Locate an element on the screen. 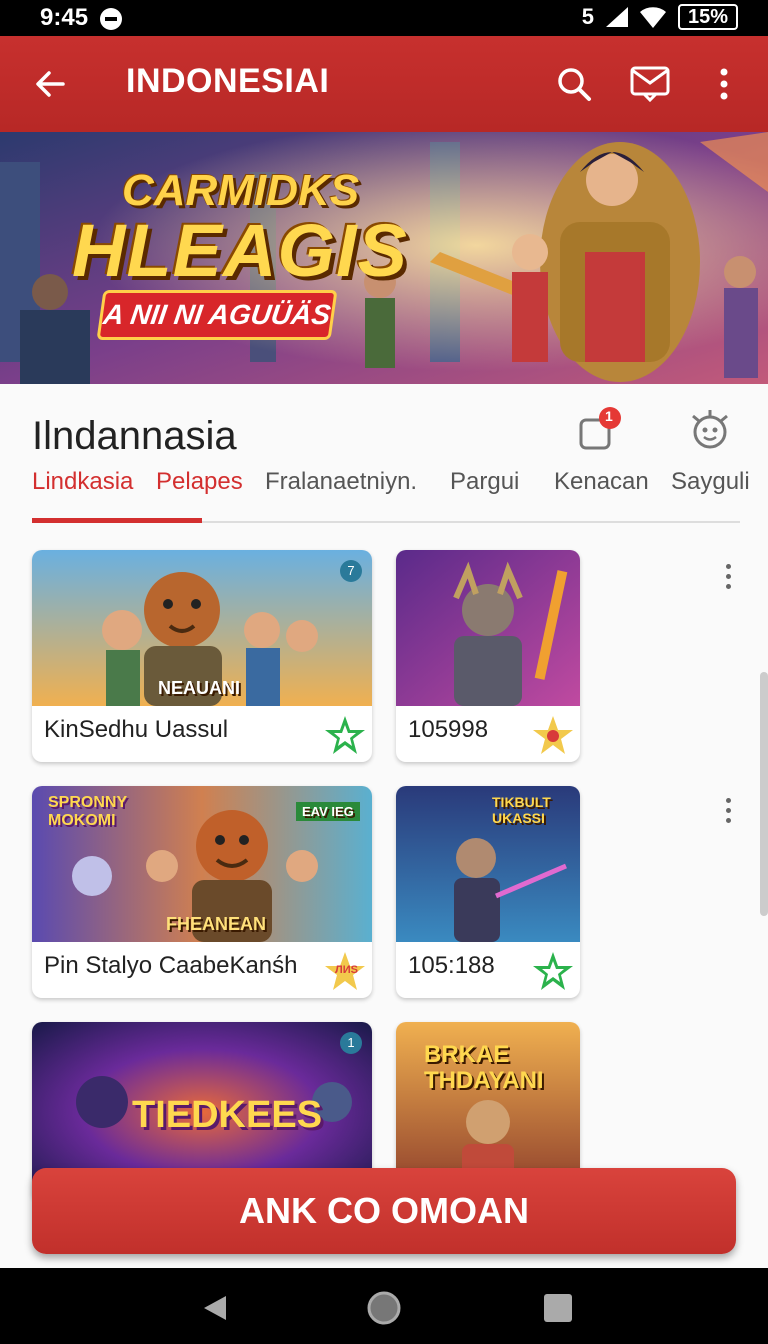 The width and height of the screenshot is (768, 1344). nav-home-icon is located at coordinates (384, 1308).